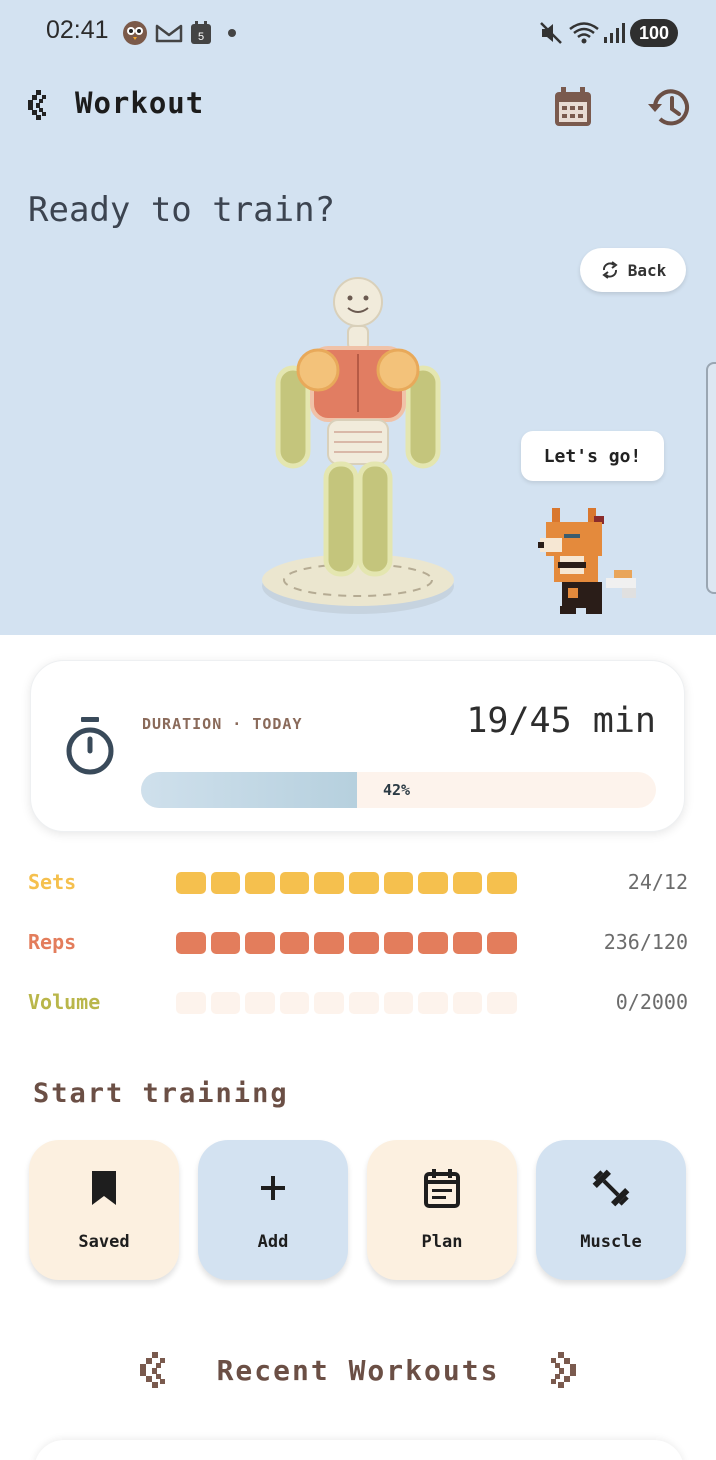  I want to click on dumbbell-icon, so click(611, 1188).